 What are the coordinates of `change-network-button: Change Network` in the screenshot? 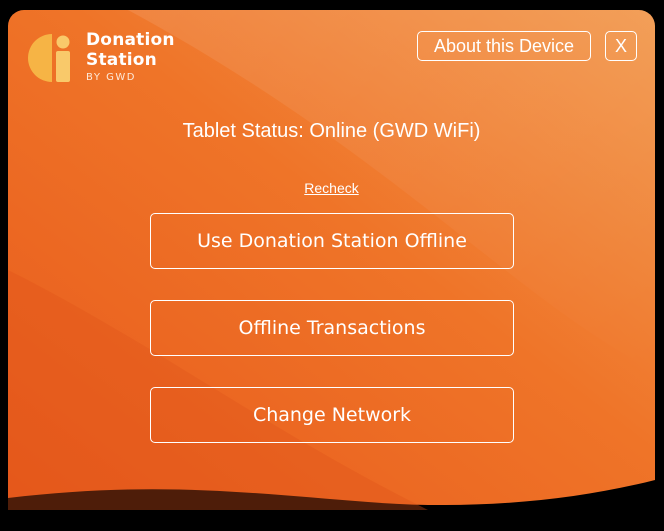 It's located at (332, 415).